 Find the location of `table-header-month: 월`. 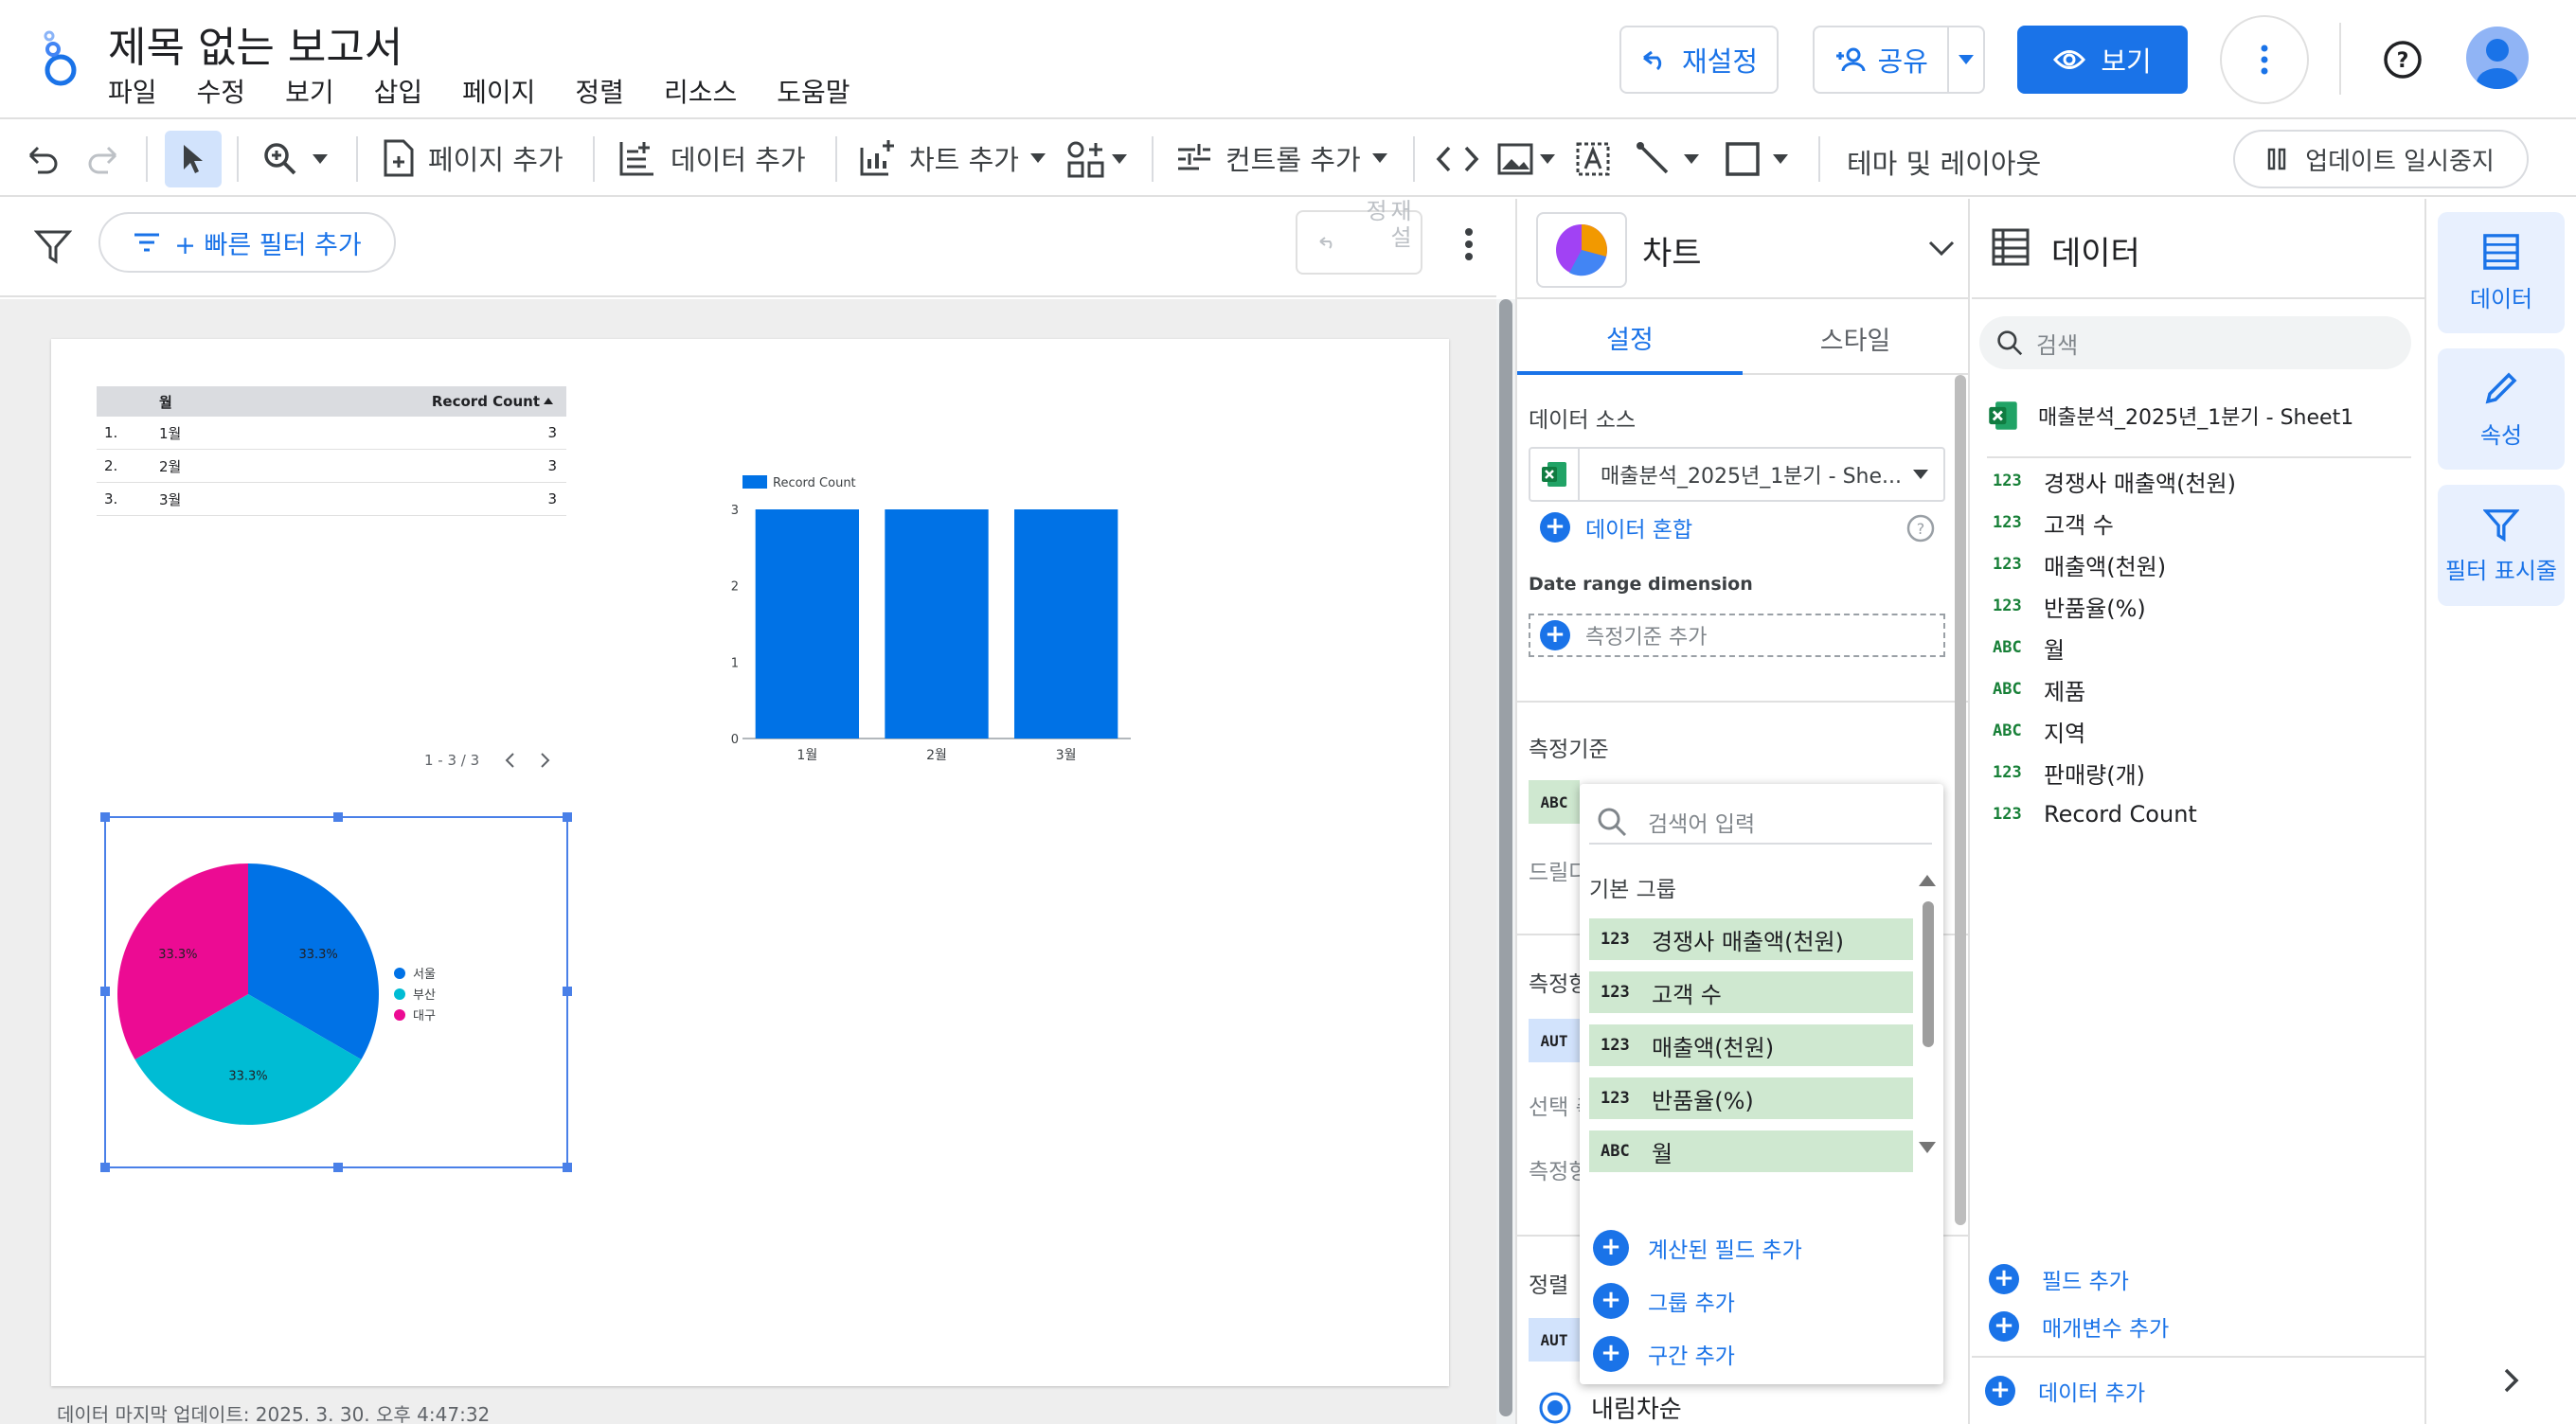

table-header-month: 월 is located at coordinates (201, 402).